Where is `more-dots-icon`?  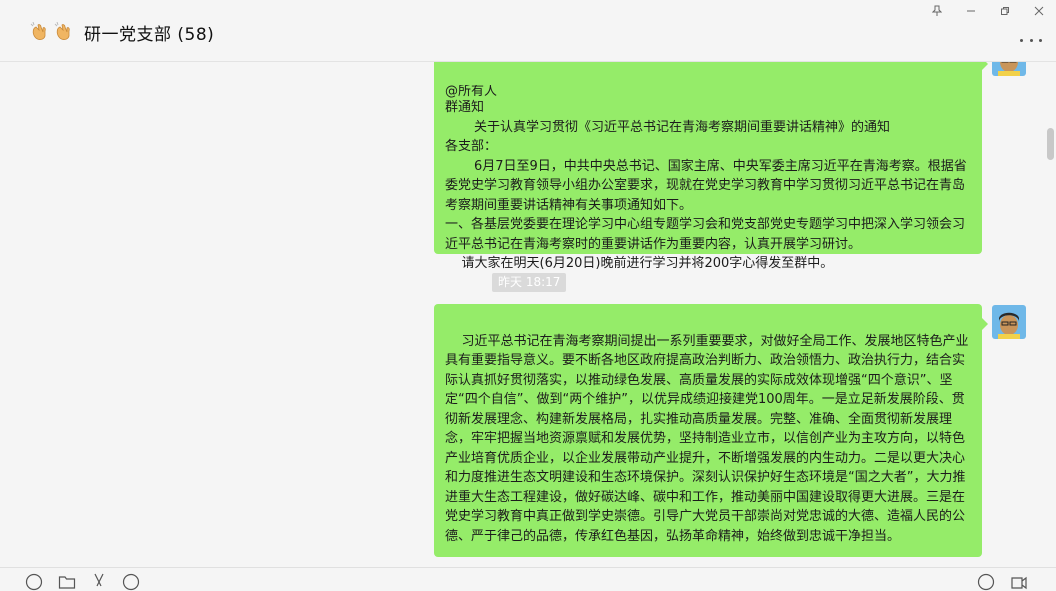 more-dots-icon is located at coordinates (1031, 40).